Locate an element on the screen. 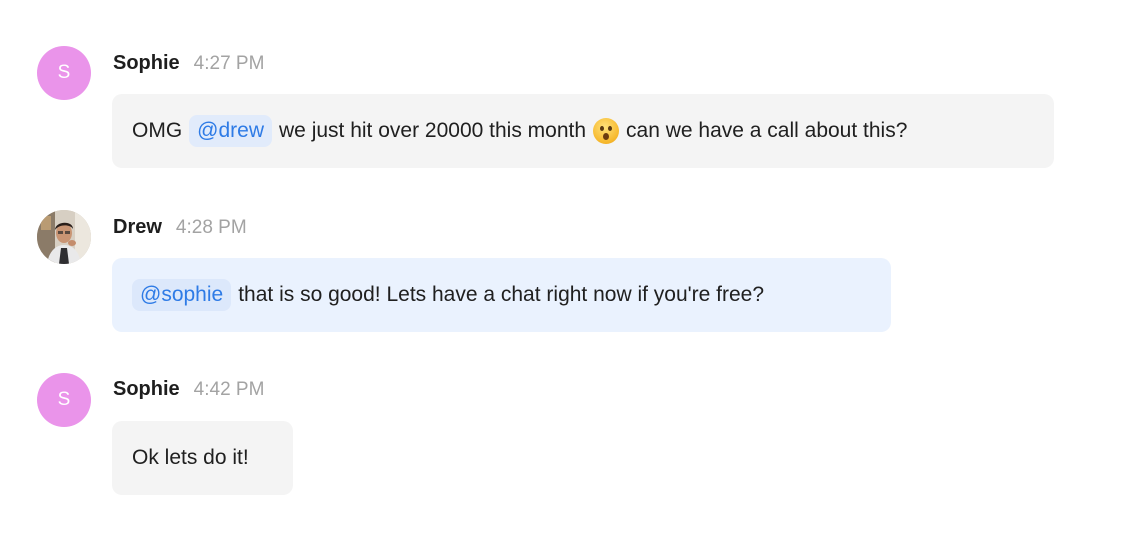  message-bubble: Ok lets do it! is located at coordinates (202, 458).